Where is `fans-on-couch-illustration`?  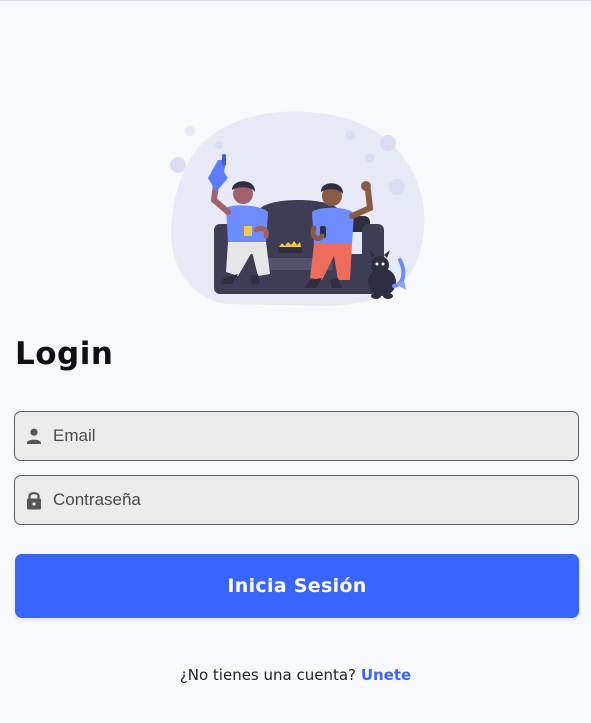
fans-on-couch-illustration is located at coordinates (297, 208).